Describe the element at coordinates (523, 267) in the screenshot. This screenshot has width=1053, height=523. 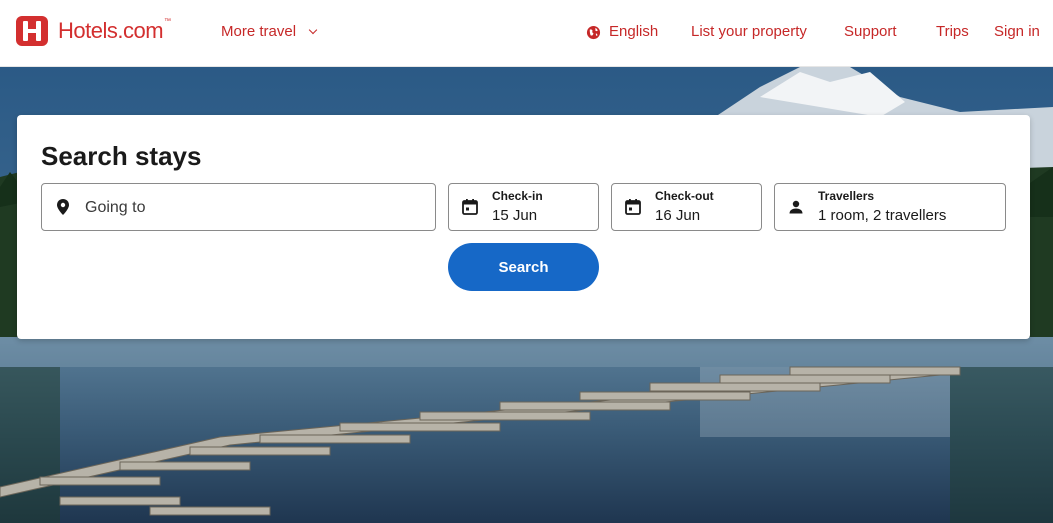
I see `search-button: Search` at that location.